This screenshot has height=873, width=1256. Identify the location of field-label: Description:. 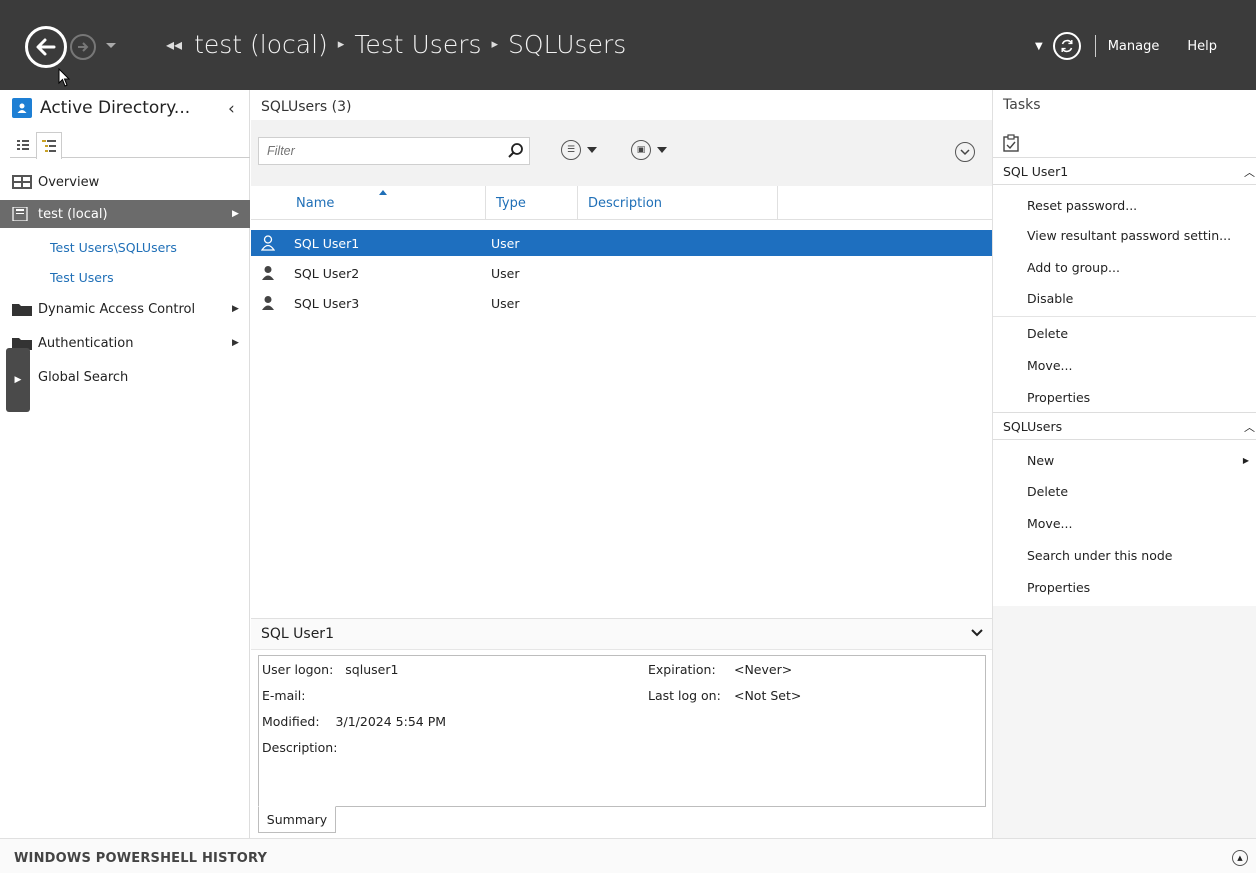
(300, 747).